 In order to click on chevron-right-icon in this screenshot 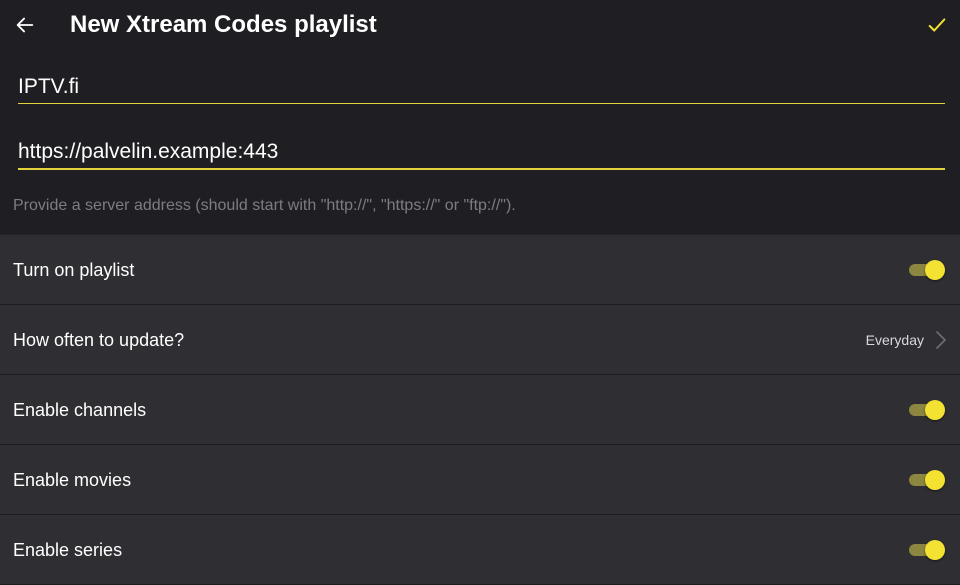, I will do `click(941, 340)`.